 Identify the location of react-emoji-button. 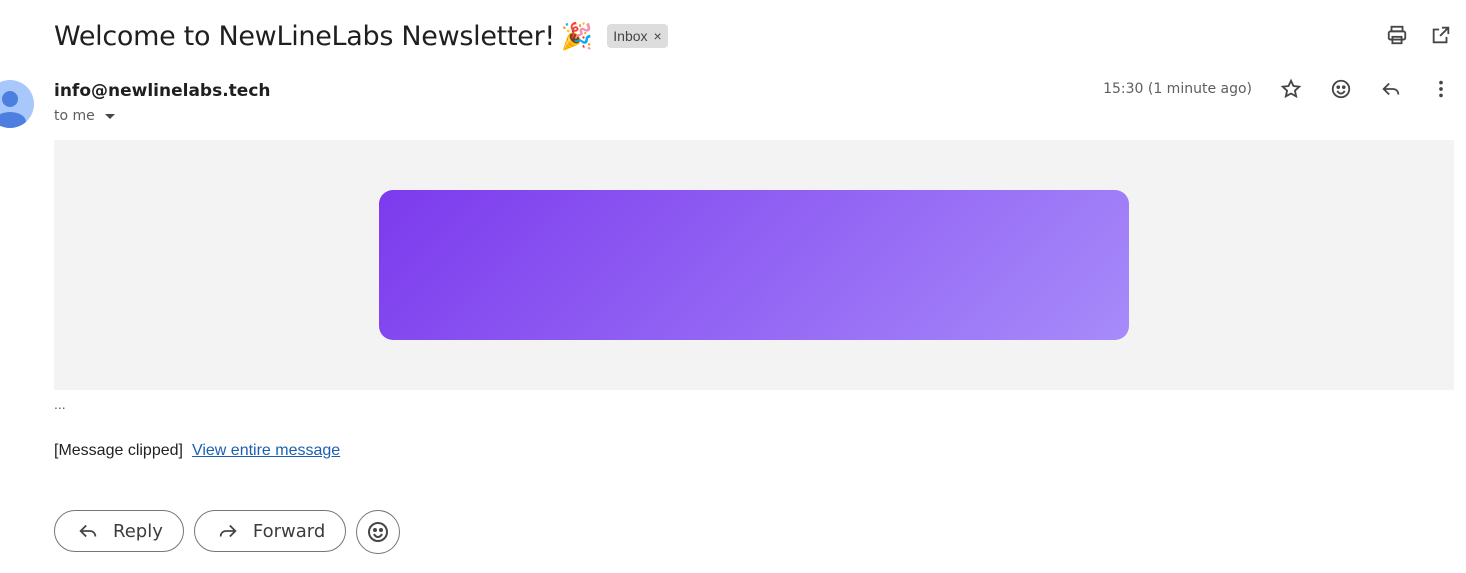
(378, 532).